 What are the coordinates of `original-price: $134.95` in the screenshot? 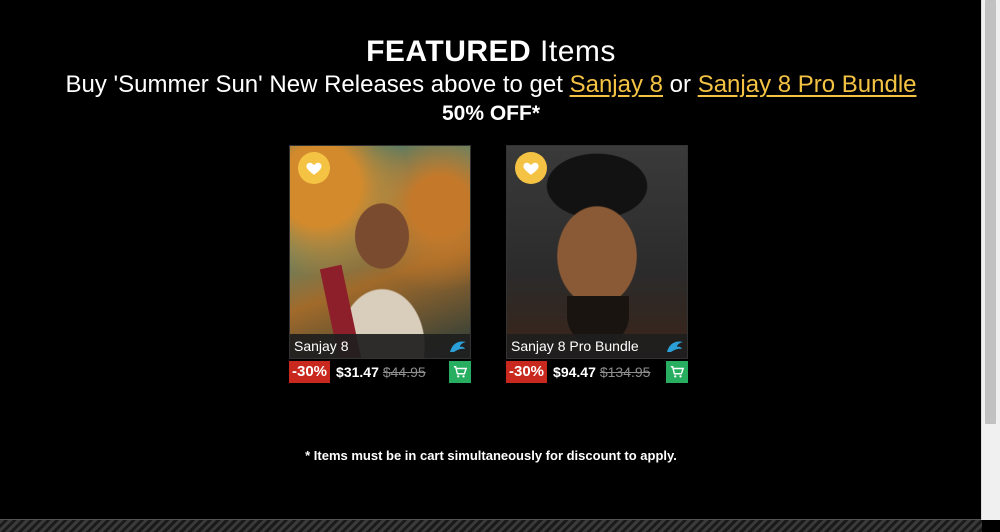 It's located at (625, 372).